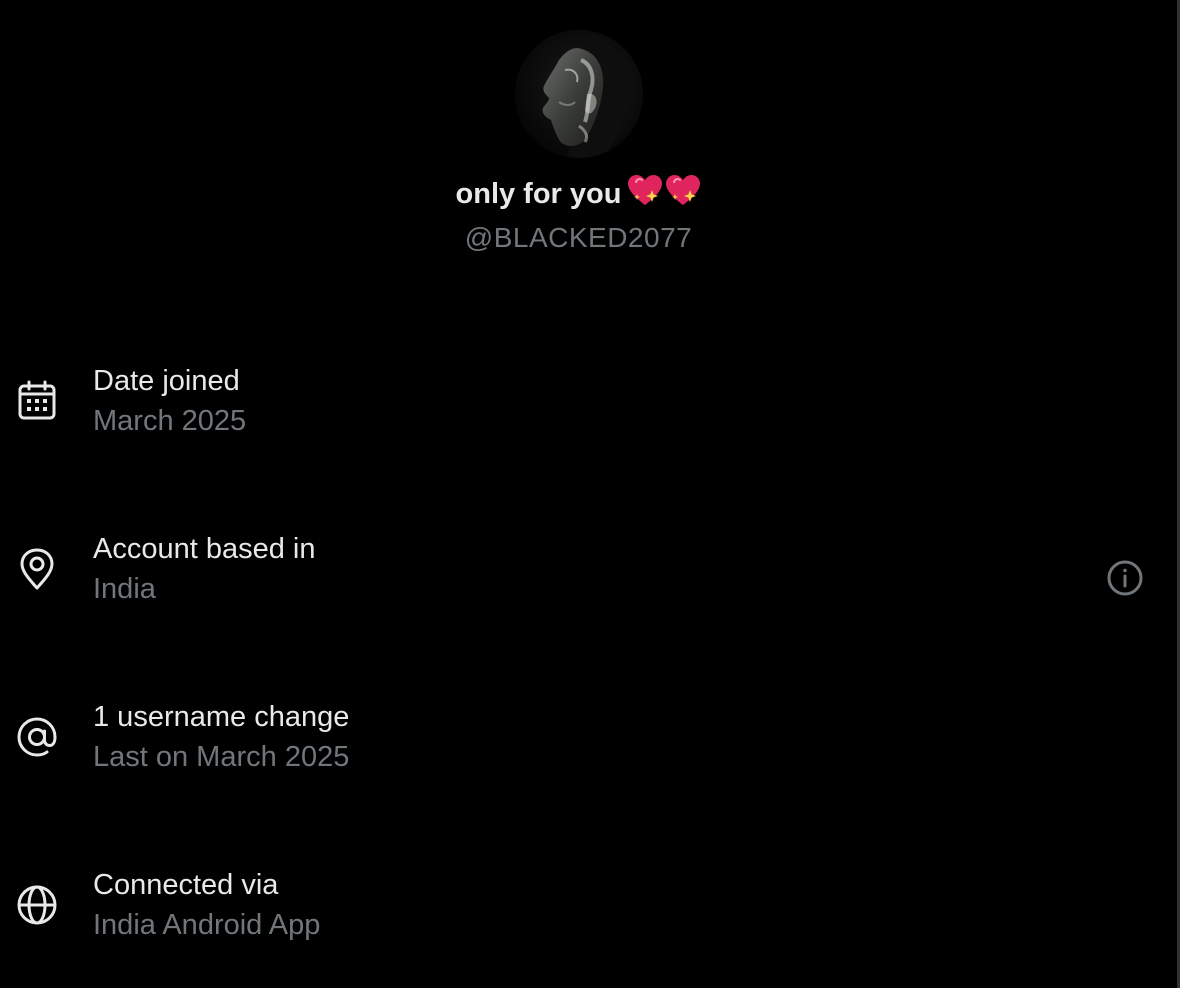 This screenshot has width=1180, height=988. I want to click on display-name-text: only for you, so click(538, 194).